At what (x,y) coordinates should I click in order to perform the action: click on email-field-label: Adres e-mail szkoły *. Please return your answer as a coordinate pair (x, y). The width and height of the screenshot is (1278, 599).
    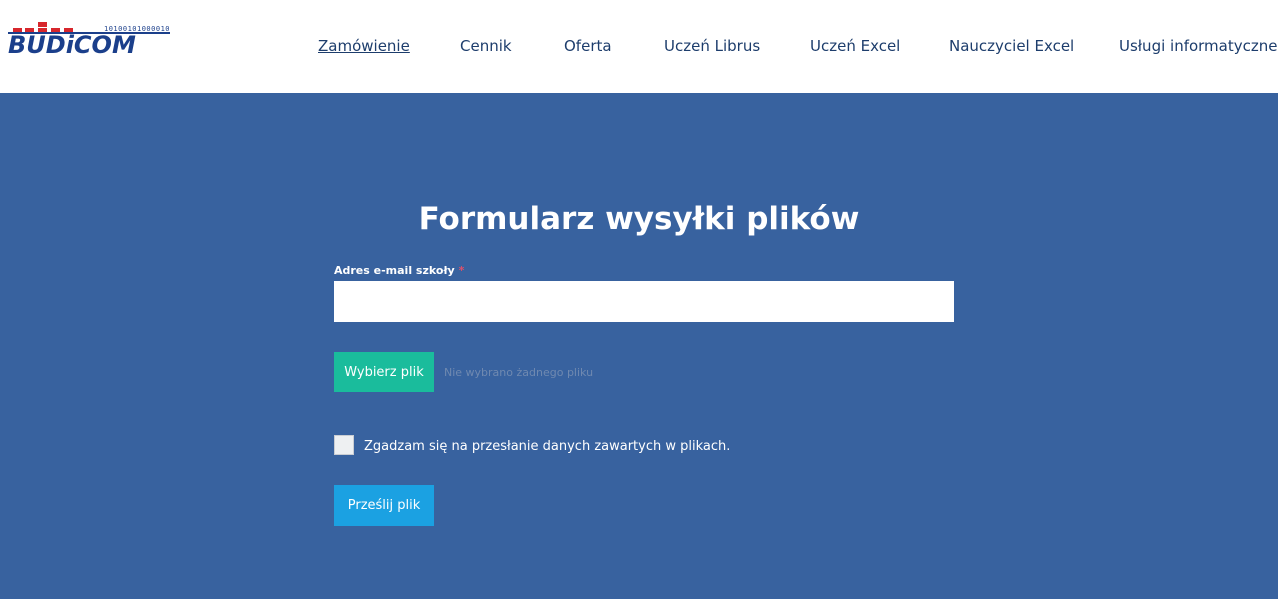
    Looking at the image, I should click on (399, 271).